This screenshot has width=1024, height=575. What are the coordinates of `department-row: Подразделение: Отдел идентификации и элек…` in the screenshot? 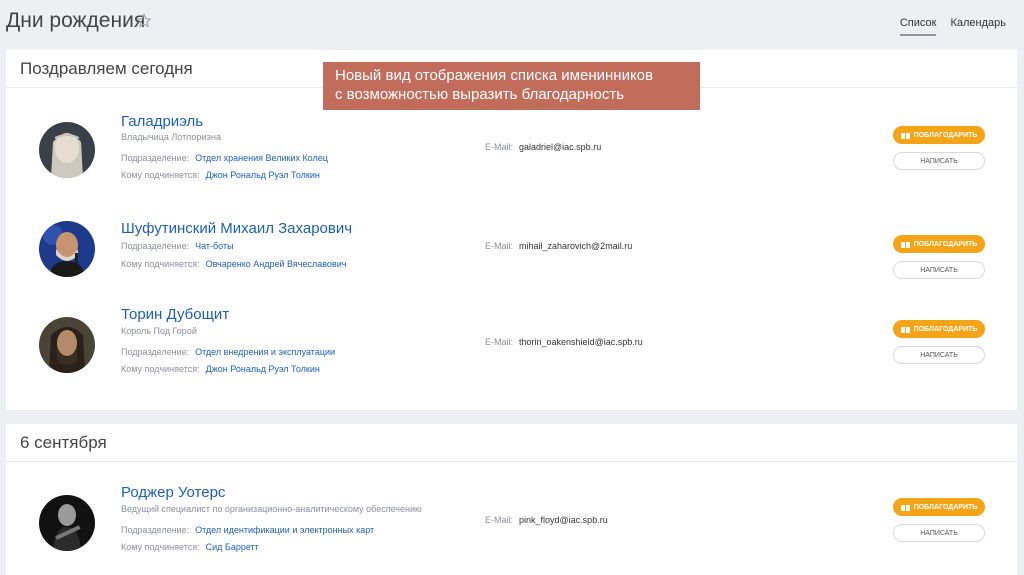 It's located at (247, 530).